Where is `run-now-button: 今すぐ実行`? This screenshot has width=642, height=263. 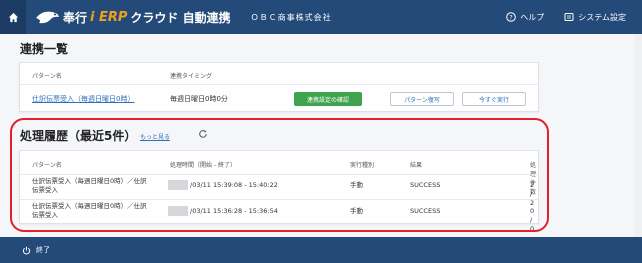 run-now-button: 今すぐ実行 is located at coordinates (494, 99).